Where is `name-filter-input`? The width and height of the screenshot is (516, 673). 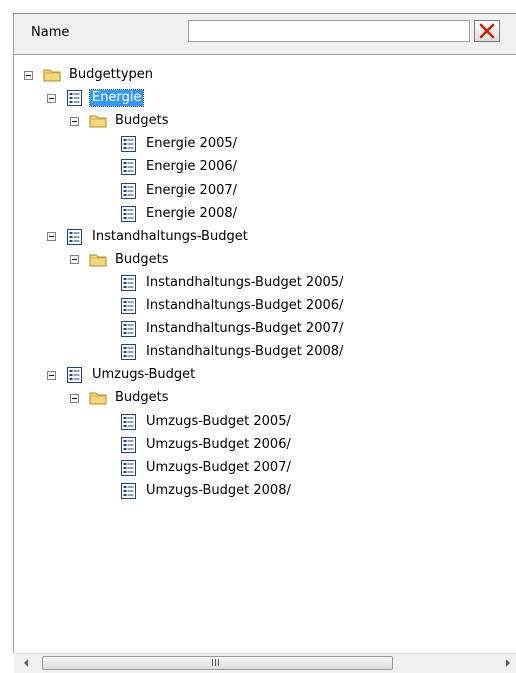 name-filter-input is located at coordinates (329, 31).